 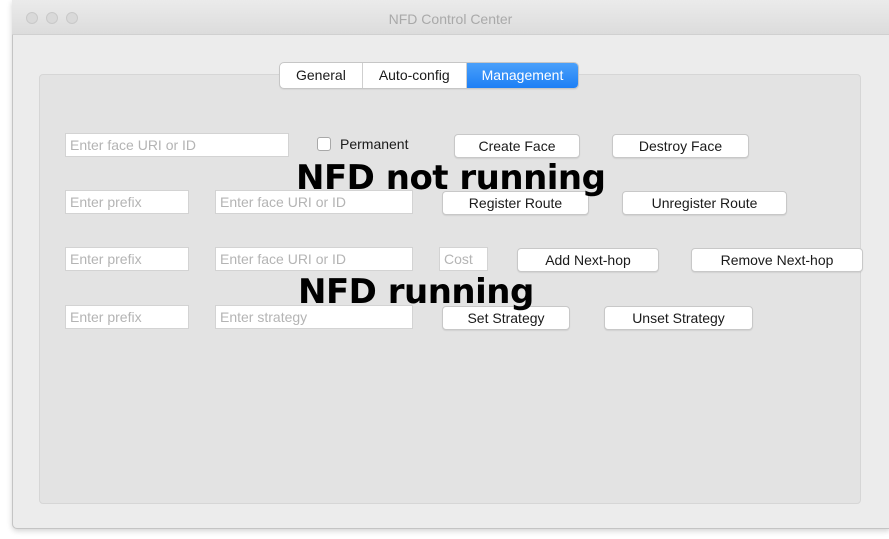 I want to click on unregister-route-button: Unregister Route, so click(x=704, y=203).